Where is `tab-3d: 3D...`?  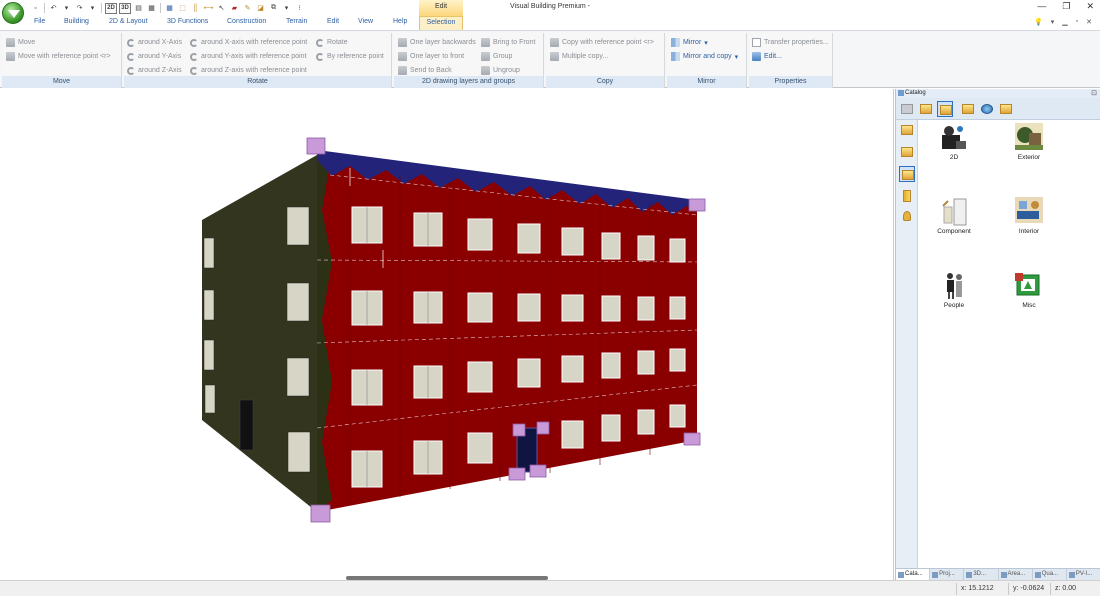 tab-3d: 3D... is located at coordinates (981, 574).